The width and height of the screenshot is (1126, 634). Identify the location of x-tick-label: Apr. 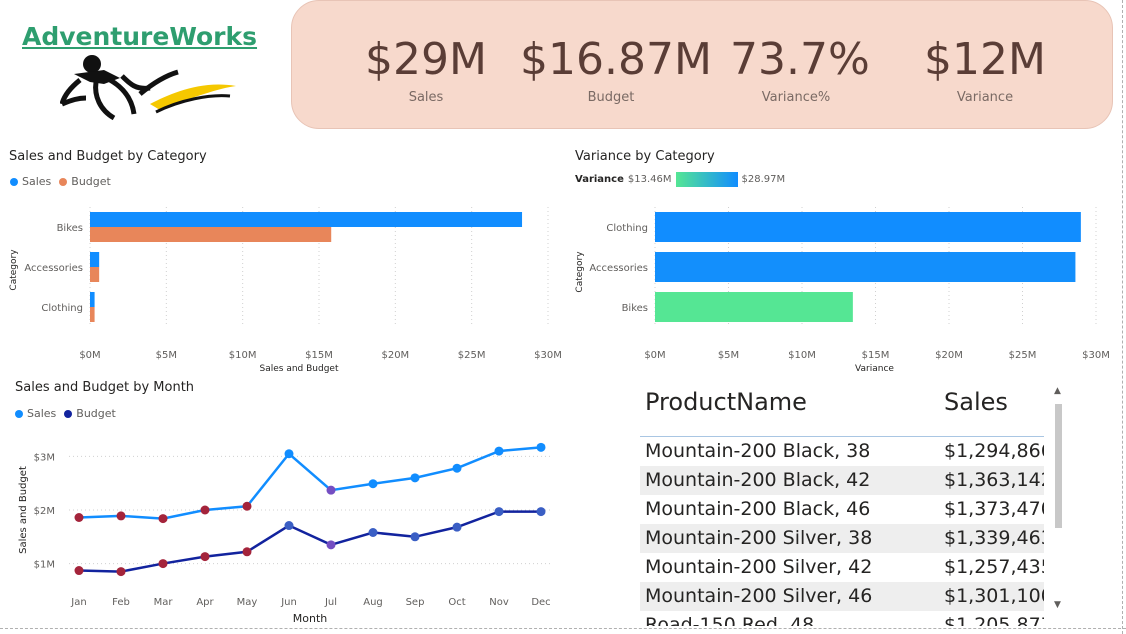
(205, 602).